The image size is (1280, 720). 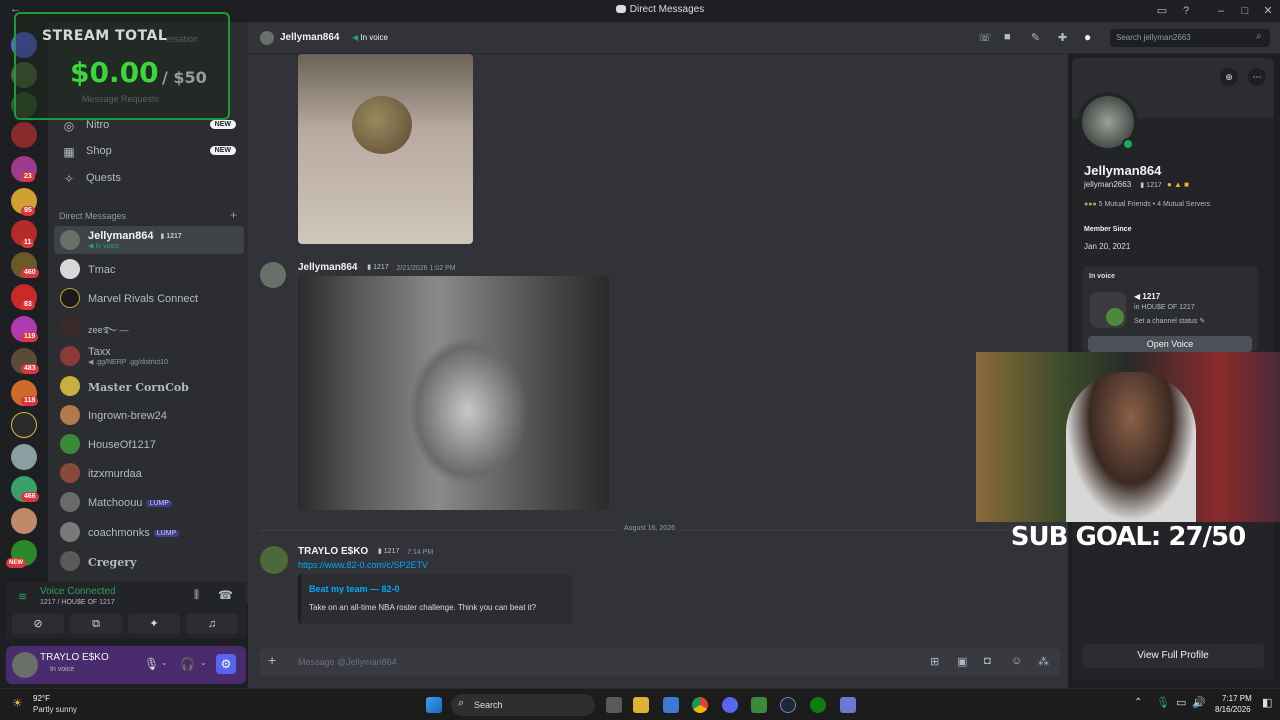 What do you see at coordinates (818, 705) in the screenshot?
I see `xbox-icon` at bounding box center [818, 705].